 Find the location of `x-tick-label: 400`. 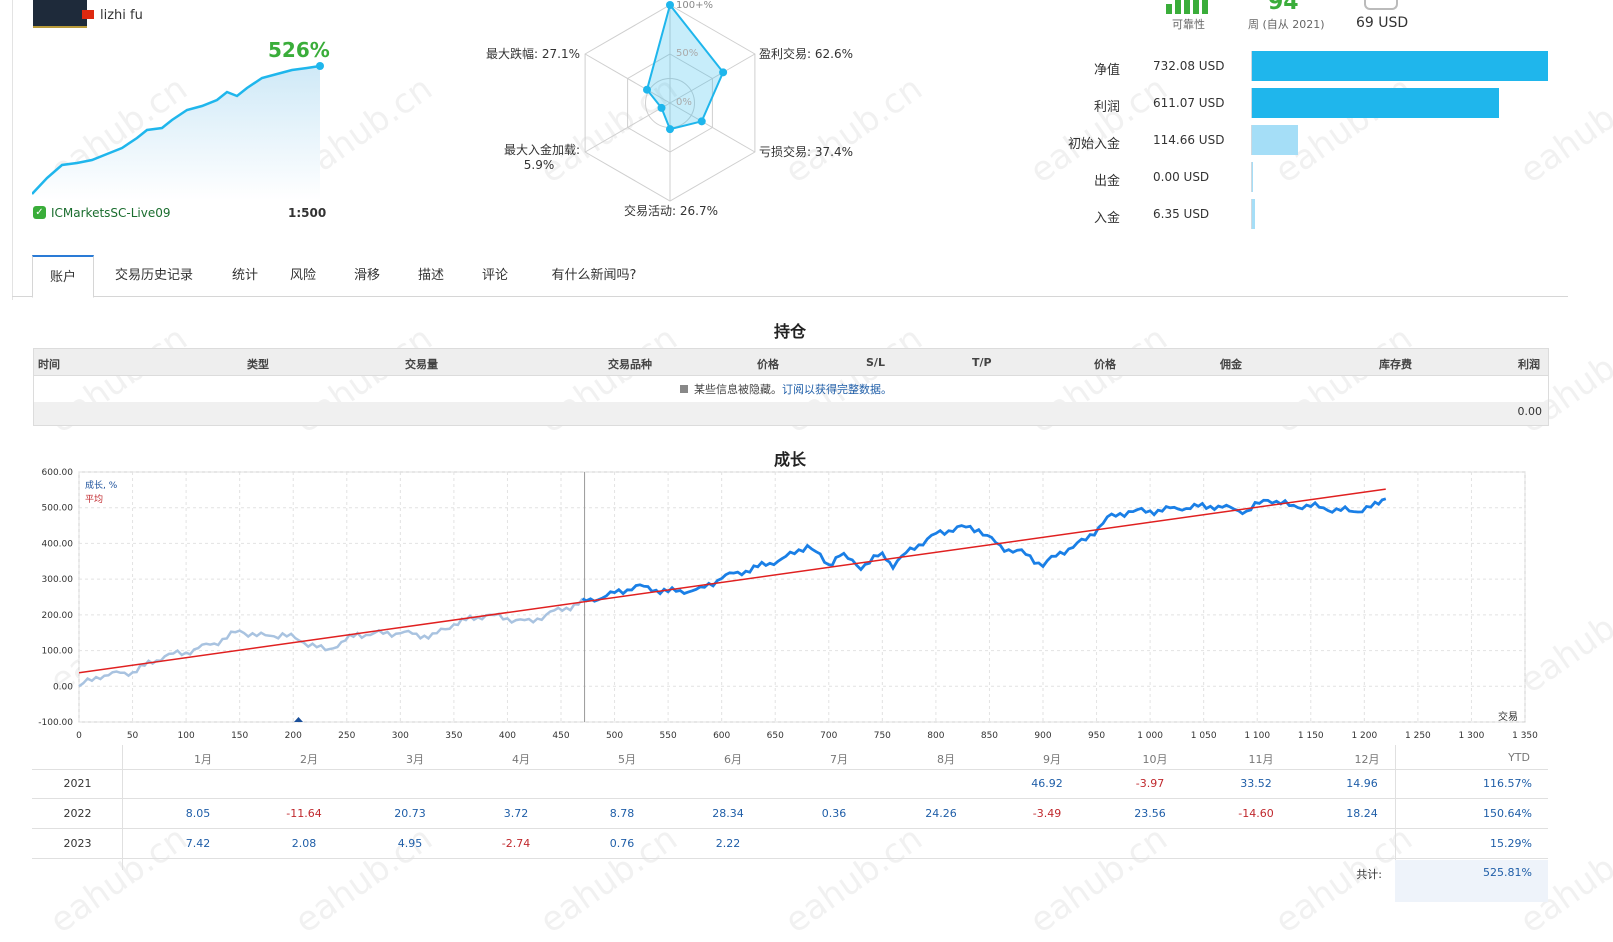

x-tick-label: 400 is located at coordinates (507, 736).